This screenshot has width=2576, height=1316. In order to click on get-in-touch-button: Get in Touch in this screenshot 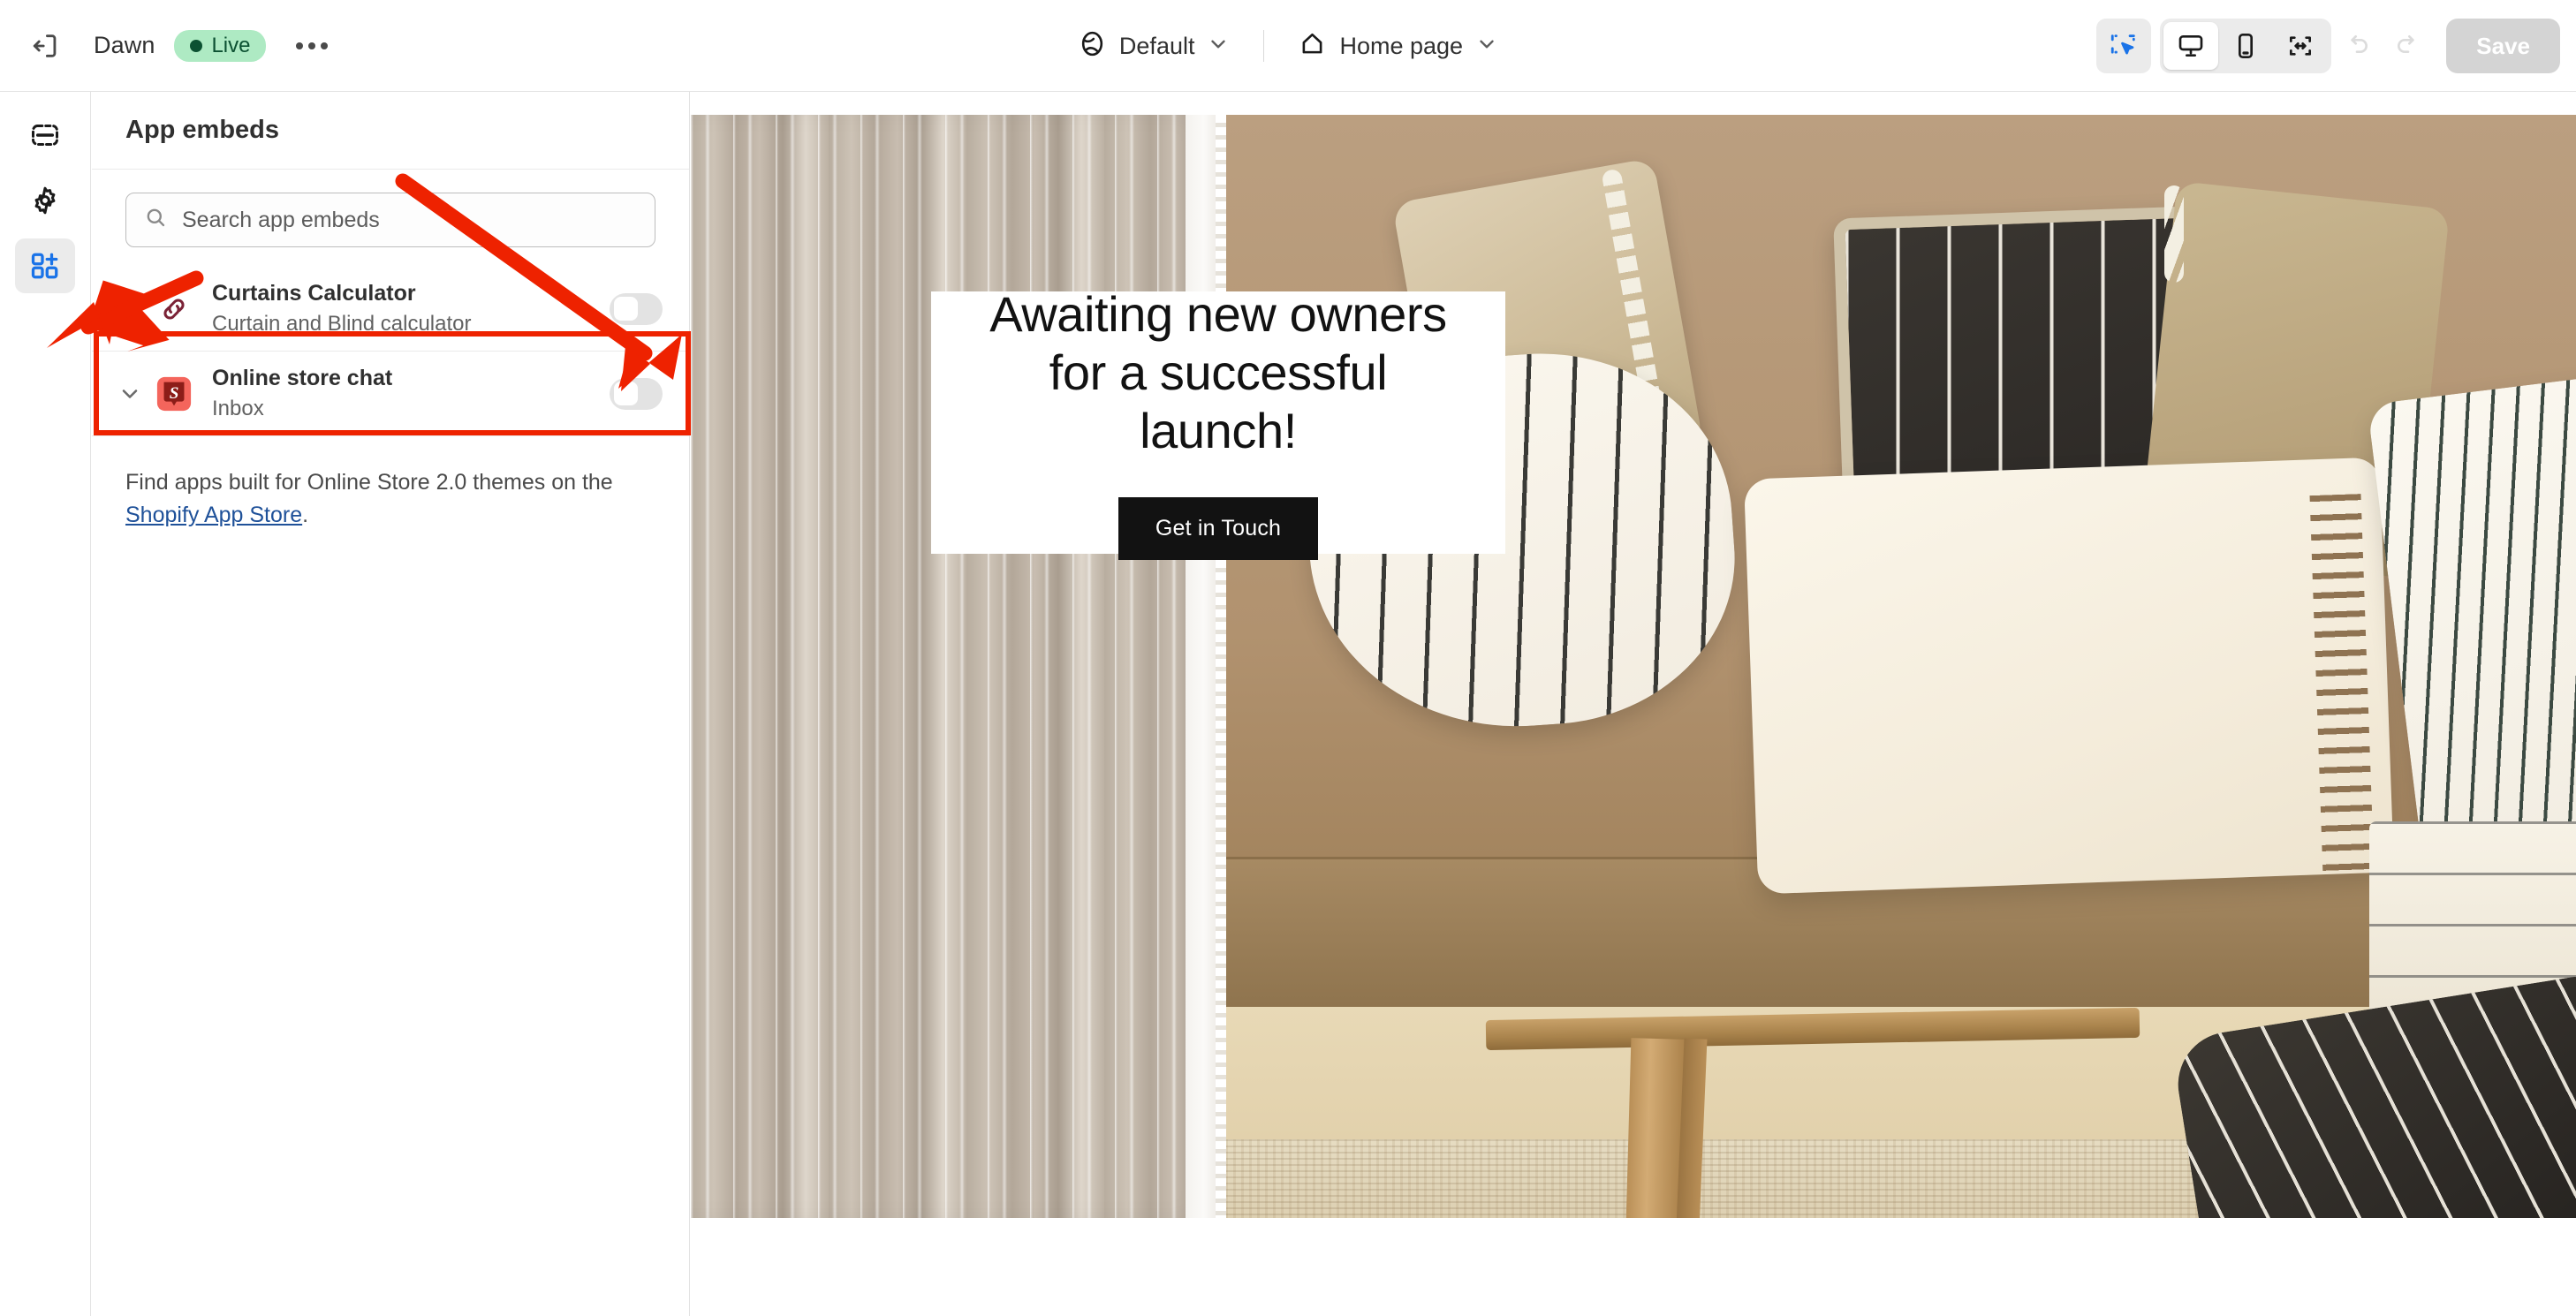, I will do `click(1219, 529)`.